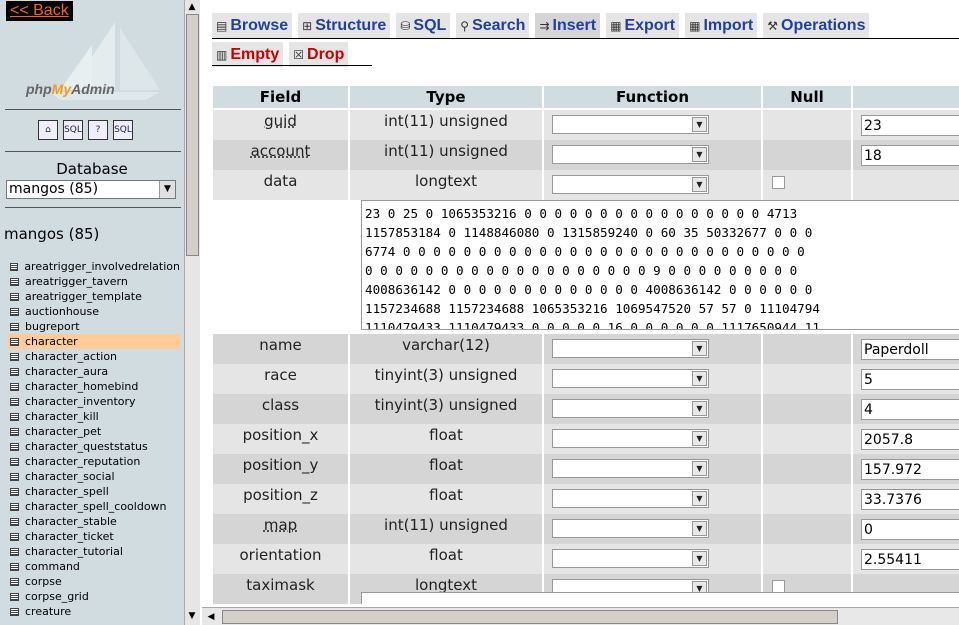 Image resolution: width=959 pixels, height=625 pixels. I want to click on table-name: areatrigger_template, so click(83, 296).